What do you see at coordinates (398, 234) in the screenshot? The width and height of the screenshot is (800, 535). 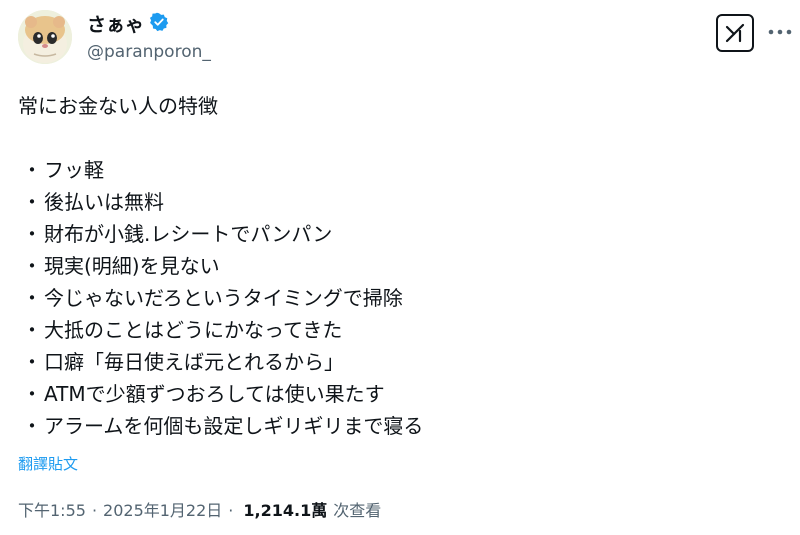 I see `list-item: ・財布が小銭.レシートでパンパン` at bounding box center [398, 234].